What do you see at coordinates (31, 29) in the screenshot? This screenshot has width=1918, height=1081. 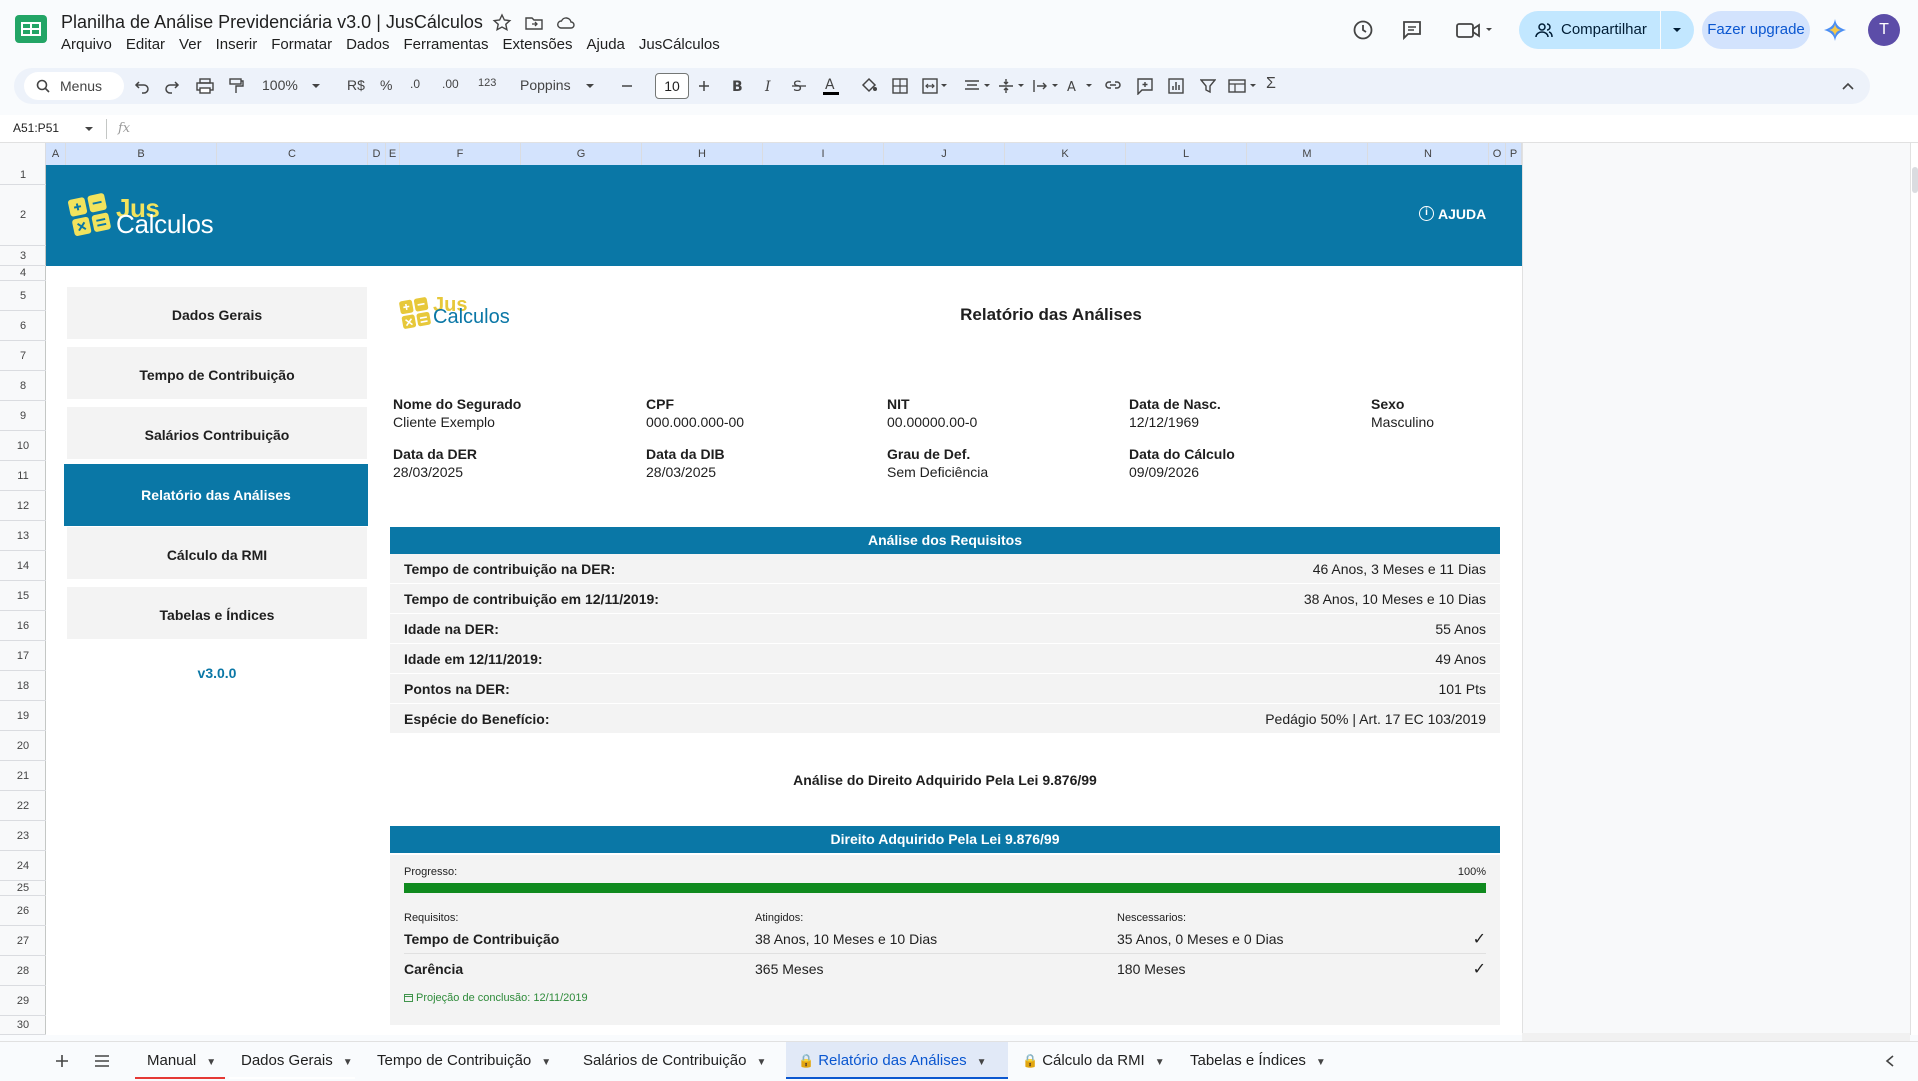 I see `sheets-logo-icon` at bounding box center [31, 29].